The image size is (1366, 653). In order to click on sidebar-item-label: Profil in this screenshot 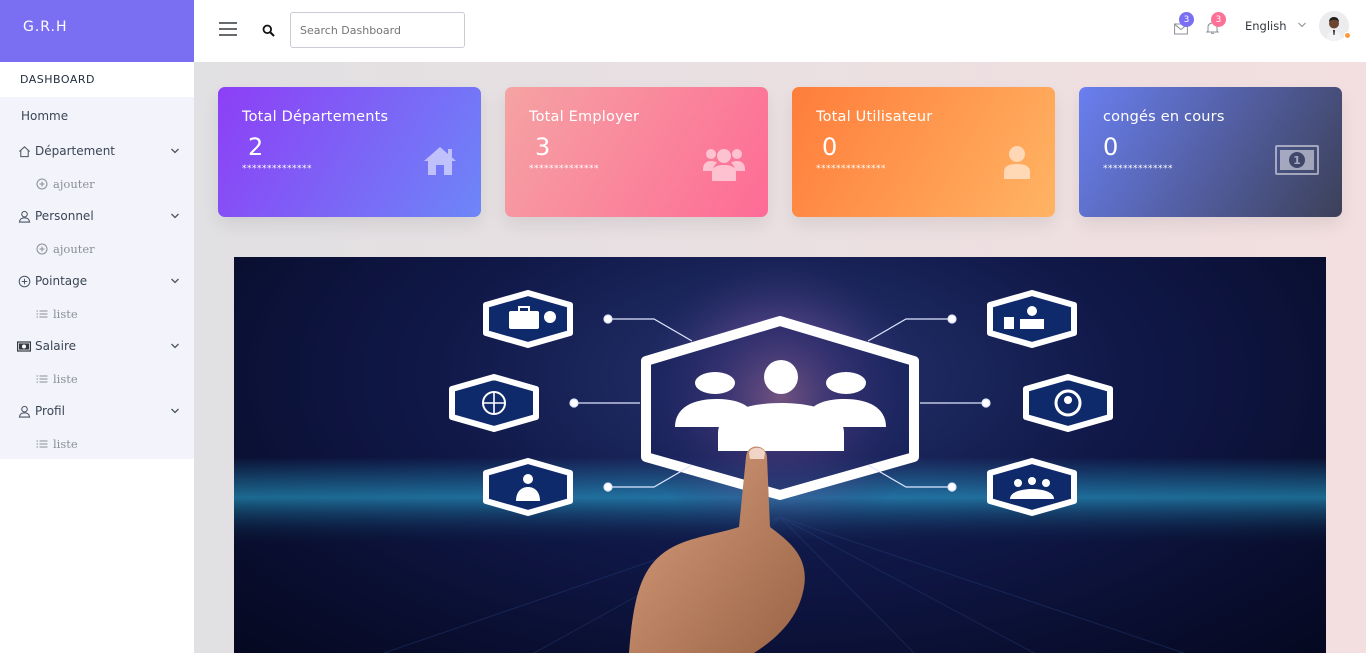, I will do `click(50, 411)`.